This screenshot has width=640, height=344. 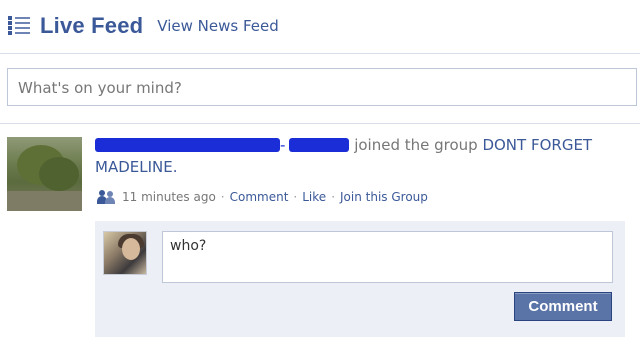 What do you see at coordinates (314, 197) in the screenshot?
I see `like-link: Like` at bounding box center [314, 197].